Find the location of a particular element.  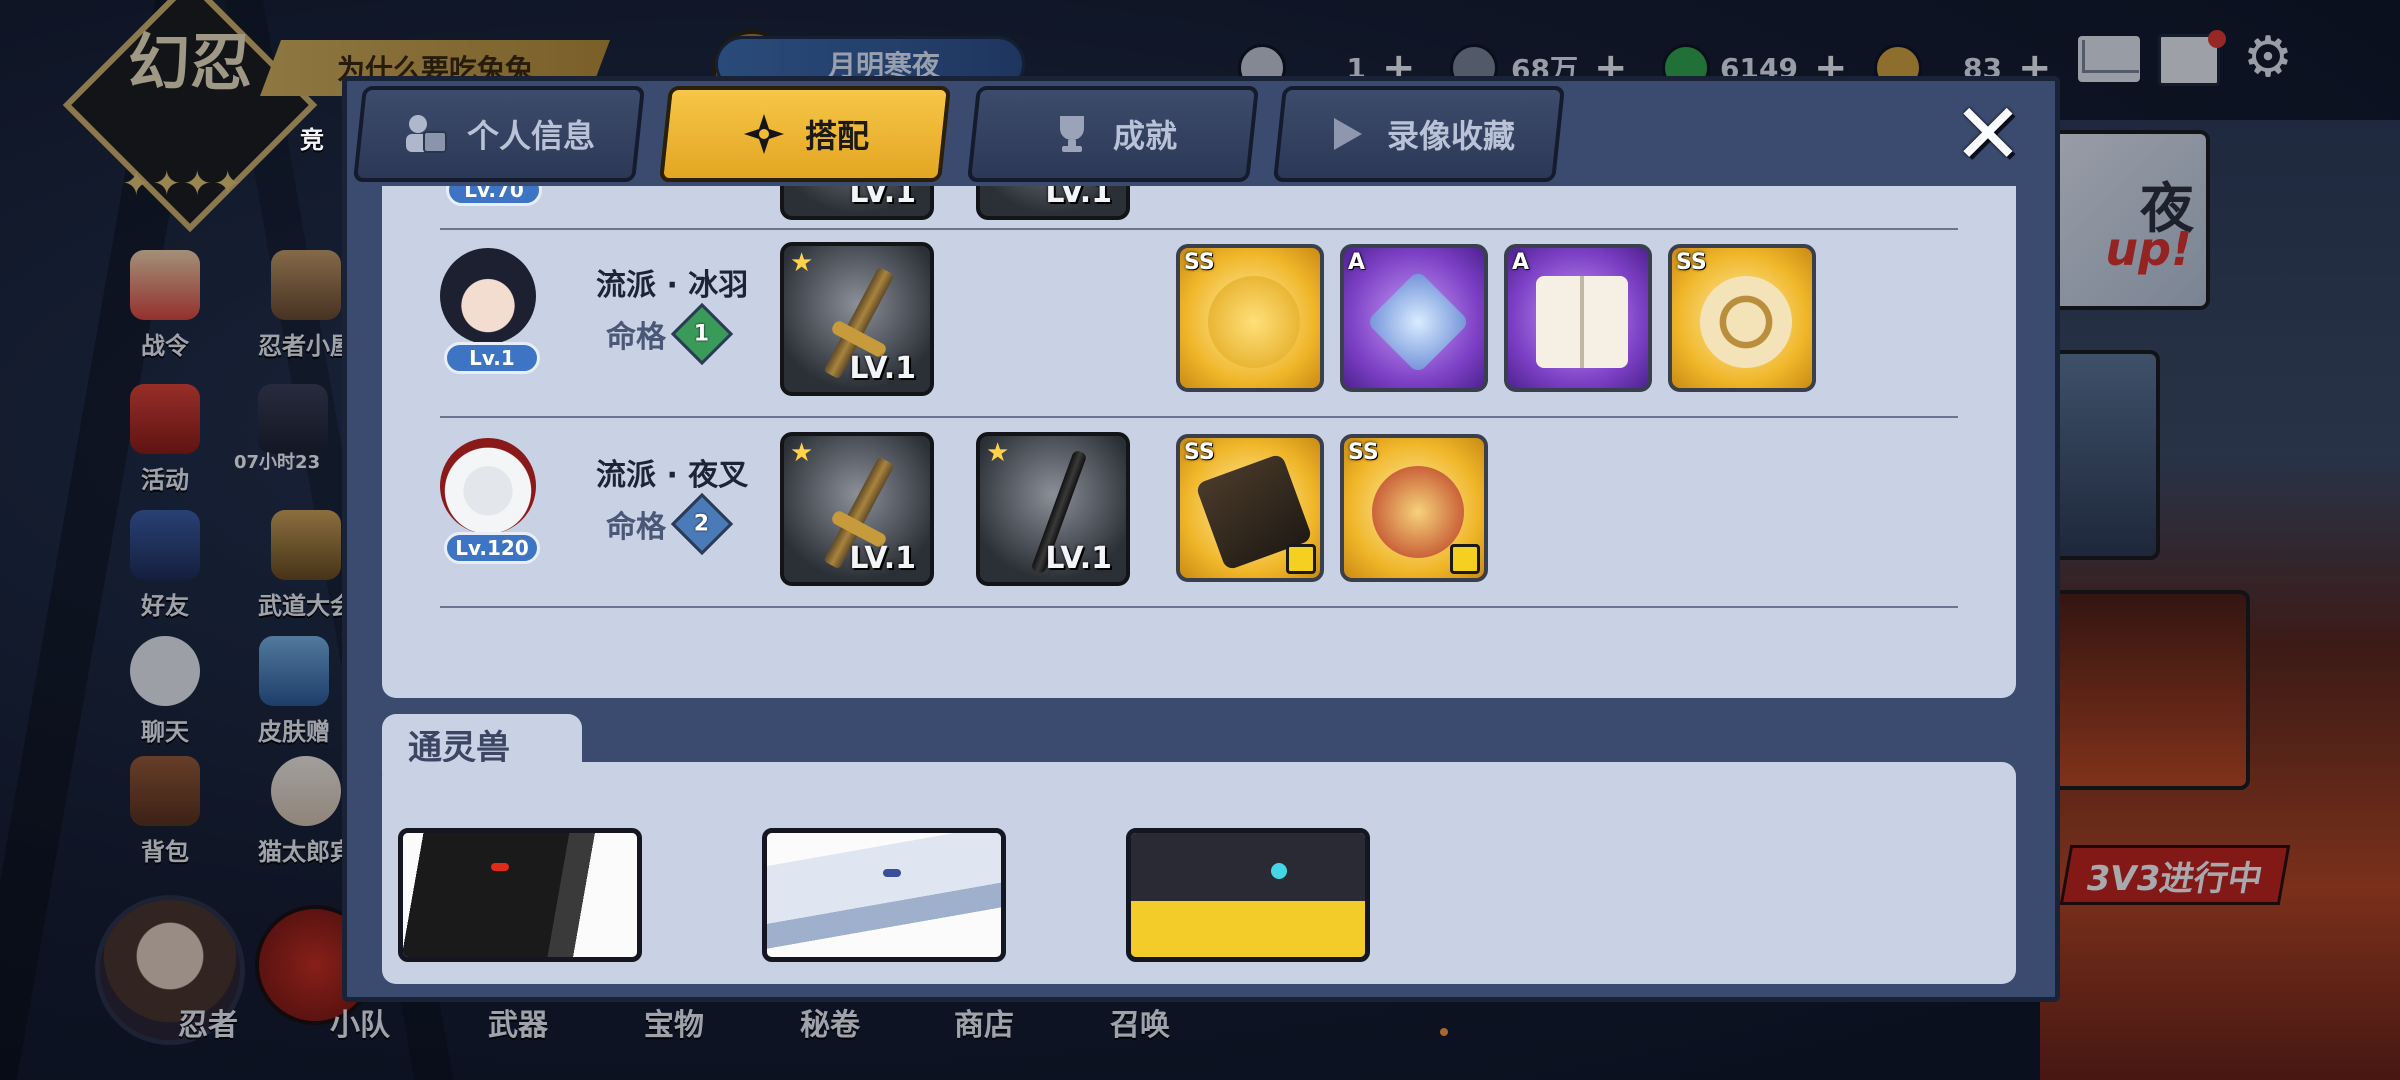

eagle-eye is located at coordinates (892, 873).